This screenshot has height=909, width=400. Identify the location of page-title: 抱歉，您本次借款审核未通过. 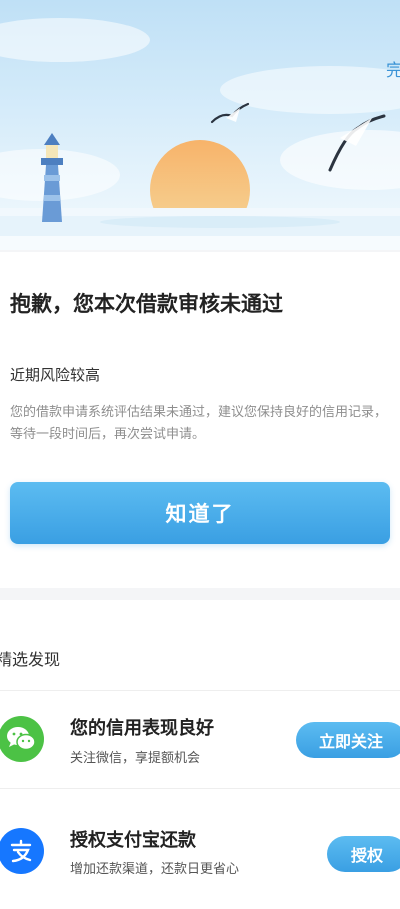
(146, 304).